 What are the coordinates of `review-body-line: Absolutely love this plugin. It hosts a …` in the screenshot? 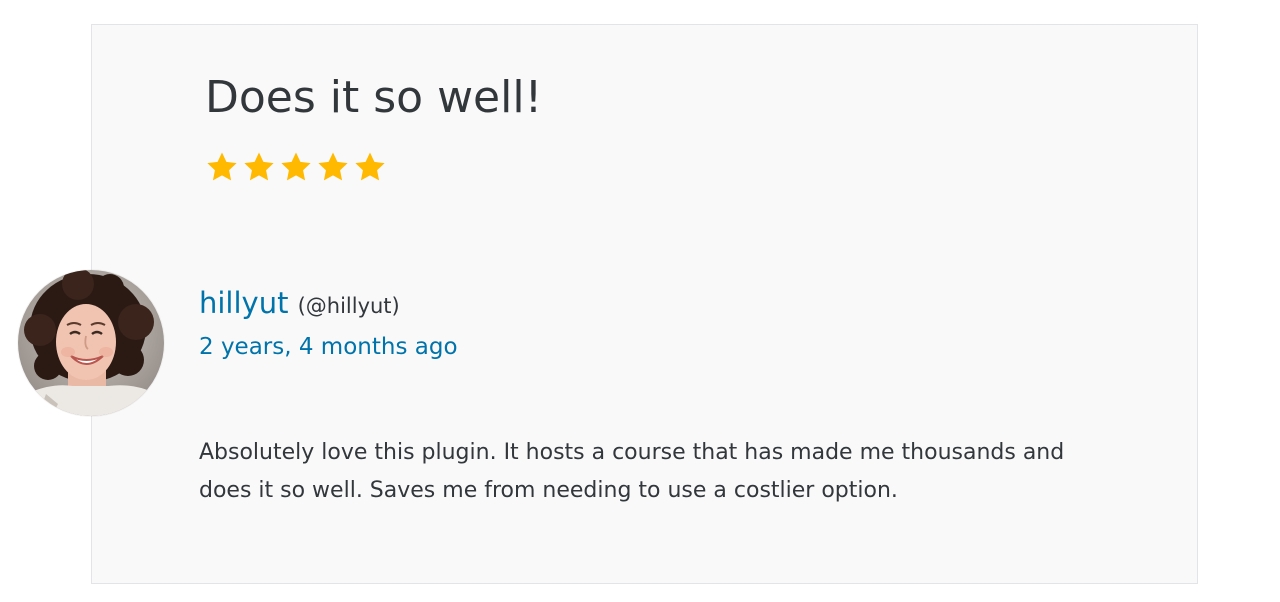 It's located at (632, 452).